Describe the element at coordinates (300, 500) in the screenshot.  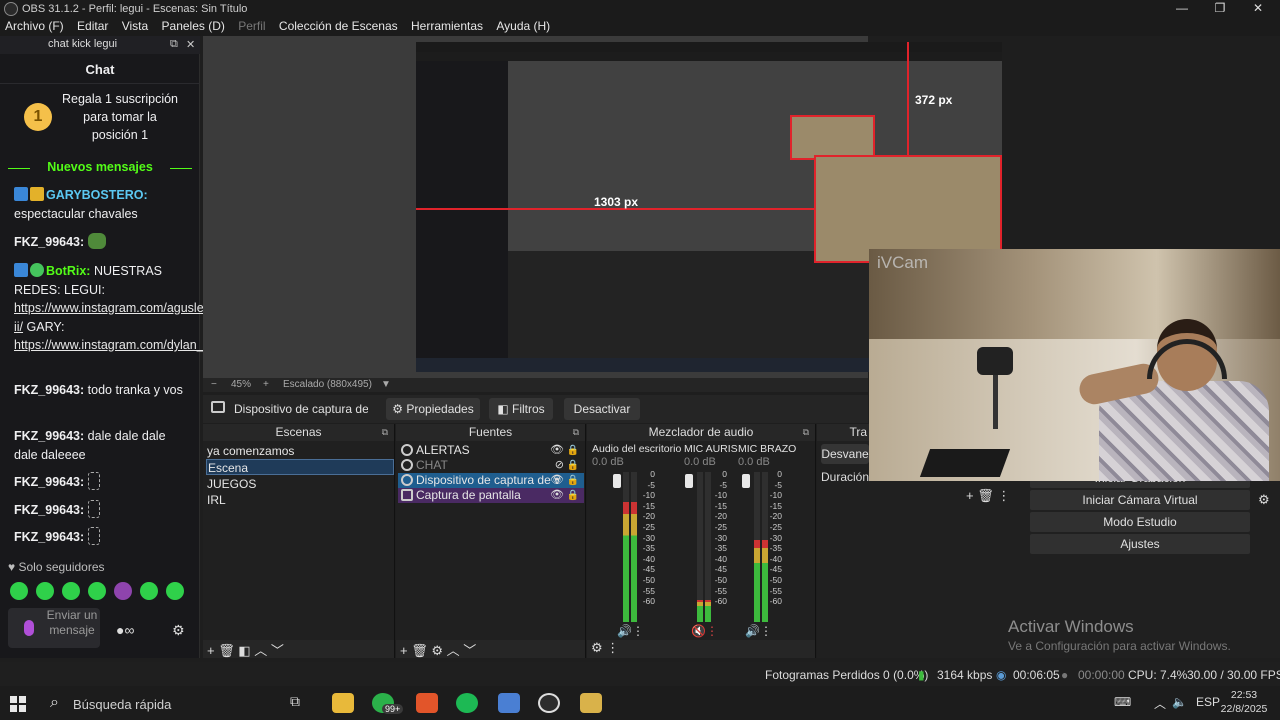
I see `scene-item: IRL` at that location.